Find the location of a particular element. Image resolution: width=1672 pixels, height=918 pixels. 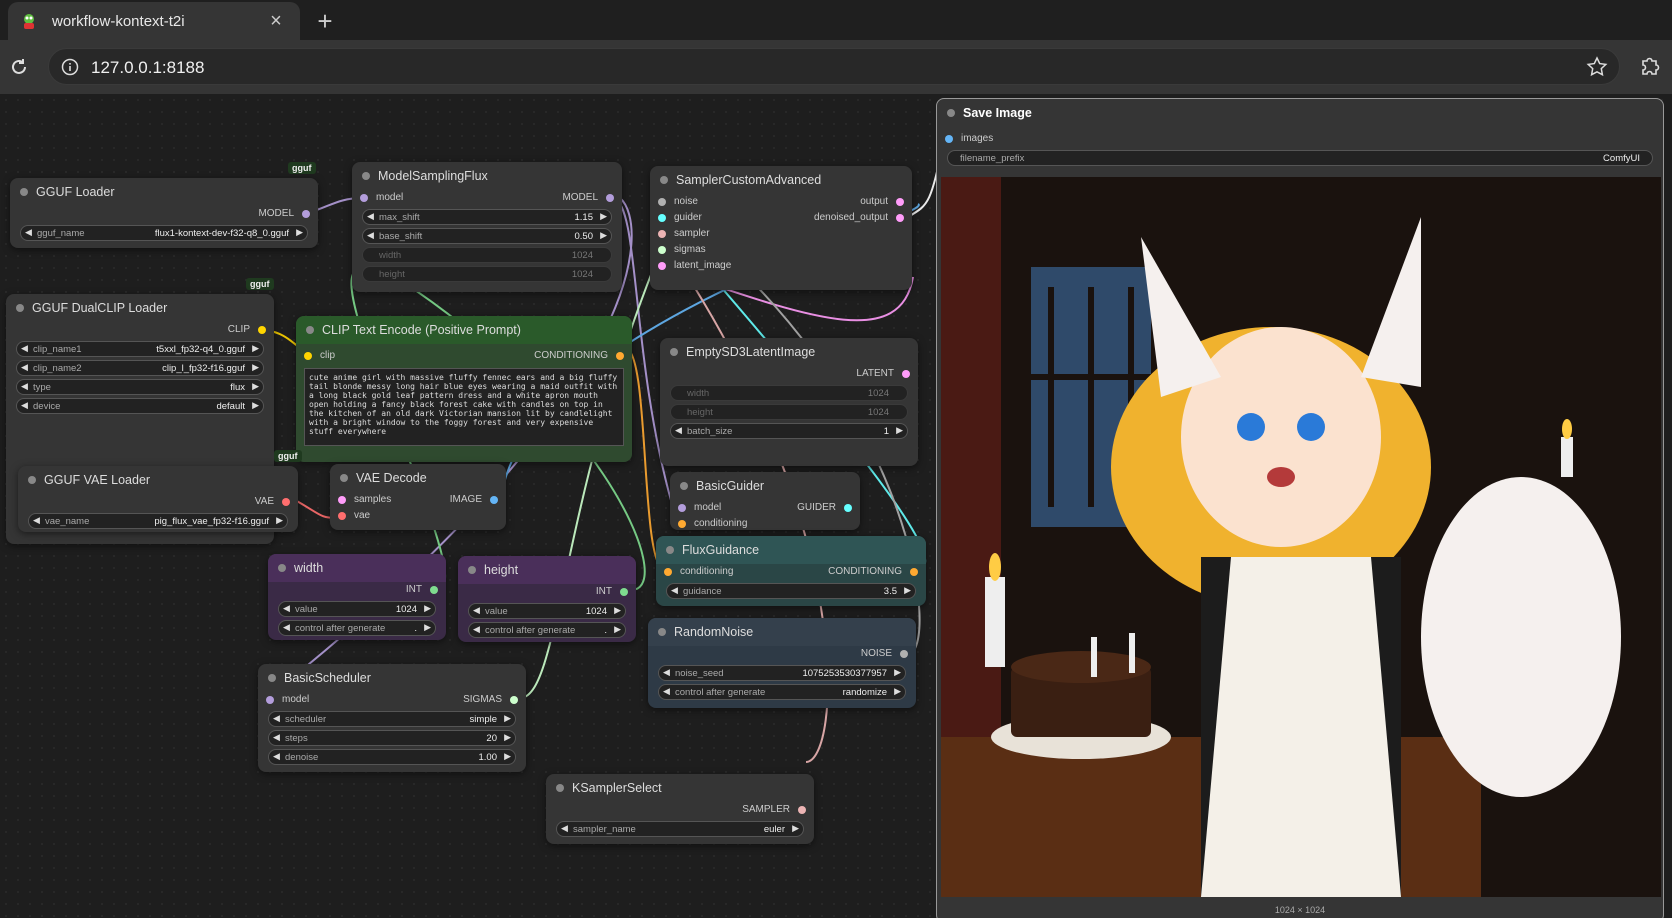

slot-label: vae is located at coordinates (362, 515).